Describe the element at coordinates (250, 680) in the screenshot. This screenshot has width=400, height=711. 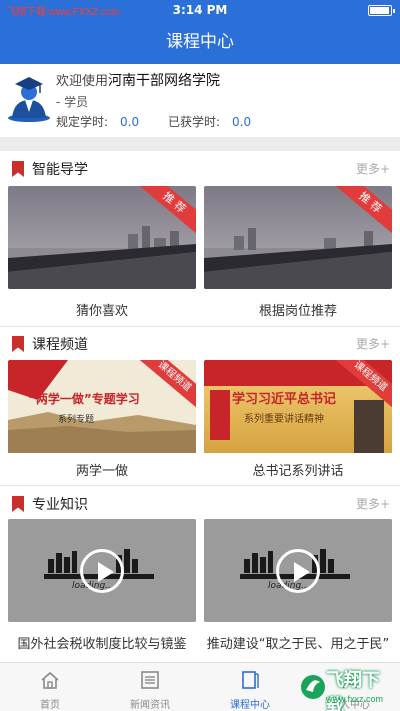
I see `course-icon` at that location.